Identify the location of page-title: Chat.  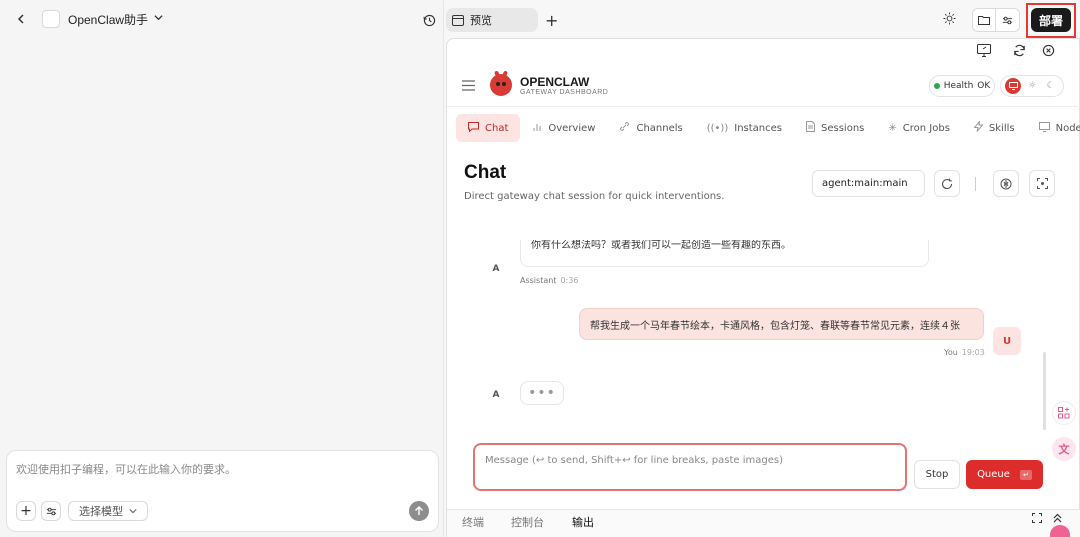
(485, 172).